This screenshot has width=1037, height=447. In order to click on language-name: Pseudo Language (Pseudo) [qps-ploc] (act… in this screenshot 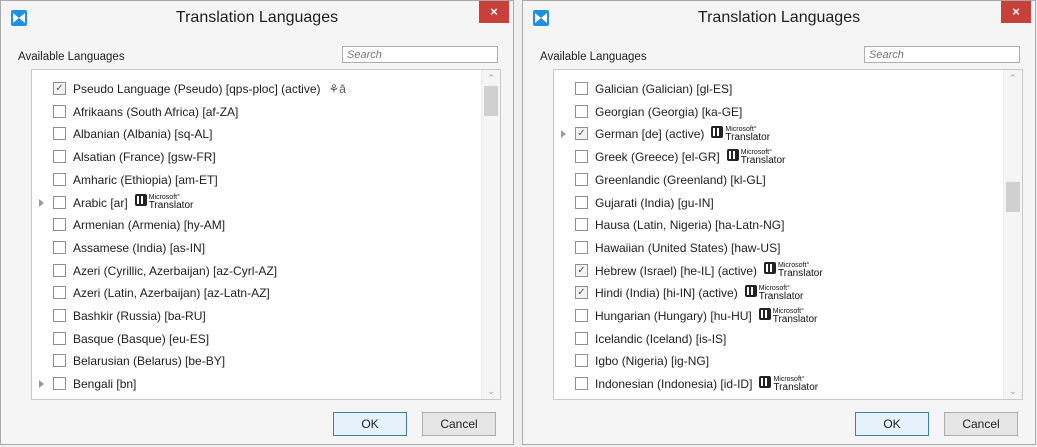, I will do `click(197, 89)`.